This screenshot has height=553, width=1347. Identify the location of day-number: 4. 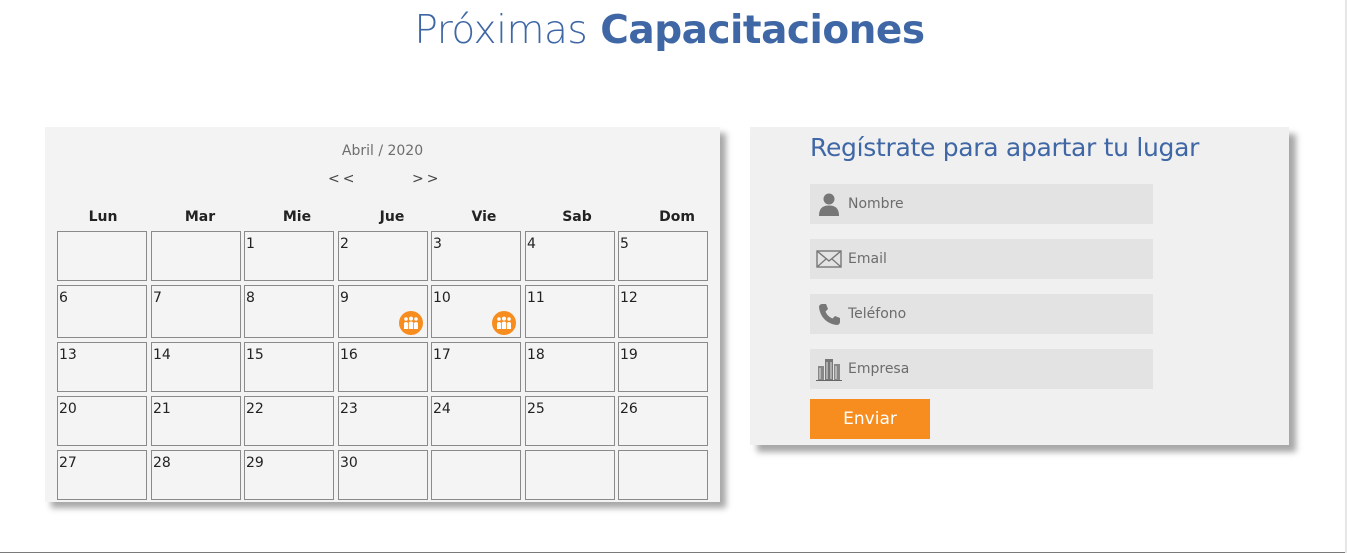
(531, 244).